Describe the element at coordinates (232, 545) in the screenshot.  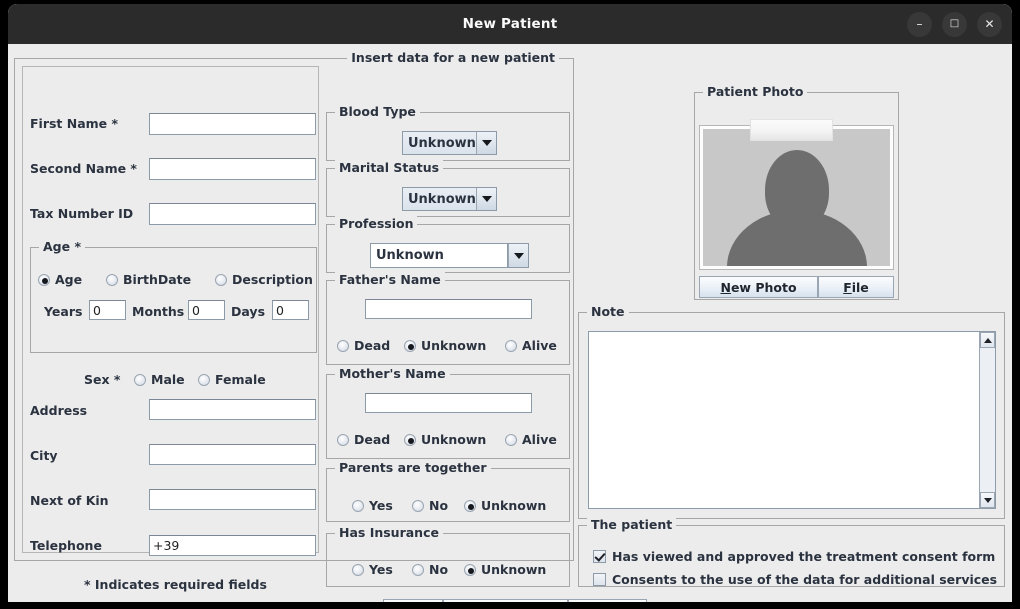
I see `telephone-input: +39` at that location.